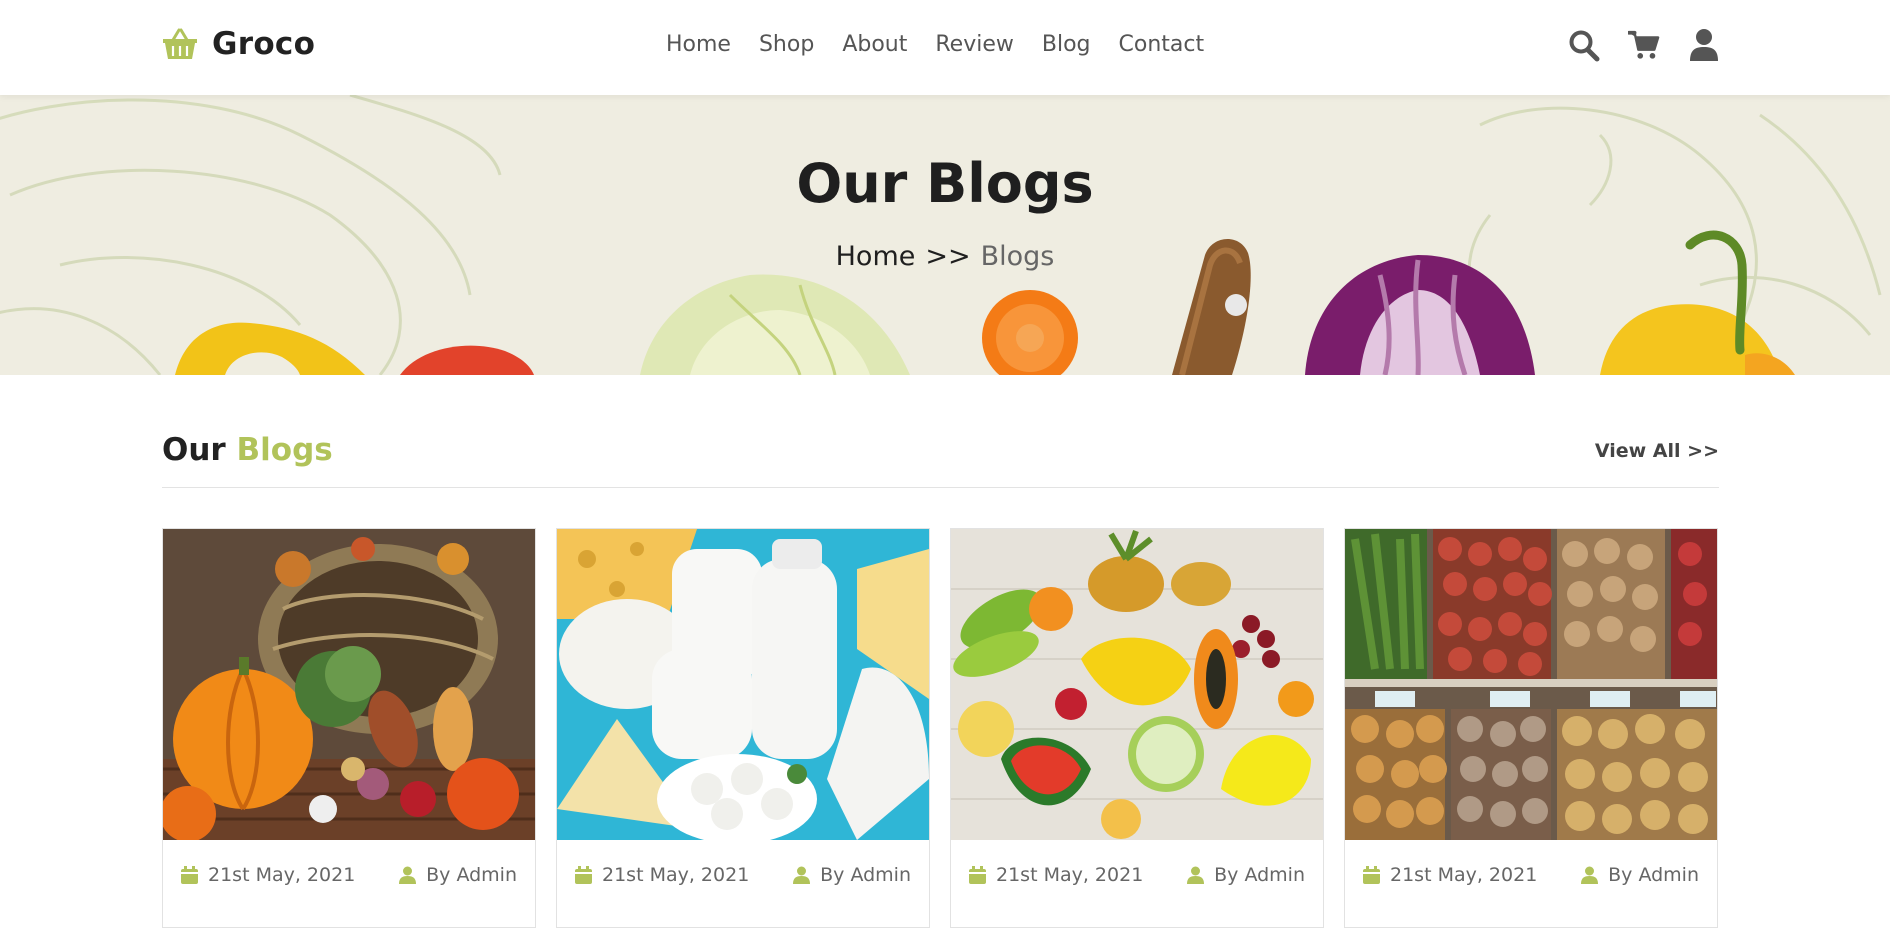  Describe the element at coordinates (1162, 44) in the screenshot. I see `nav-contact: Contact` at that location.